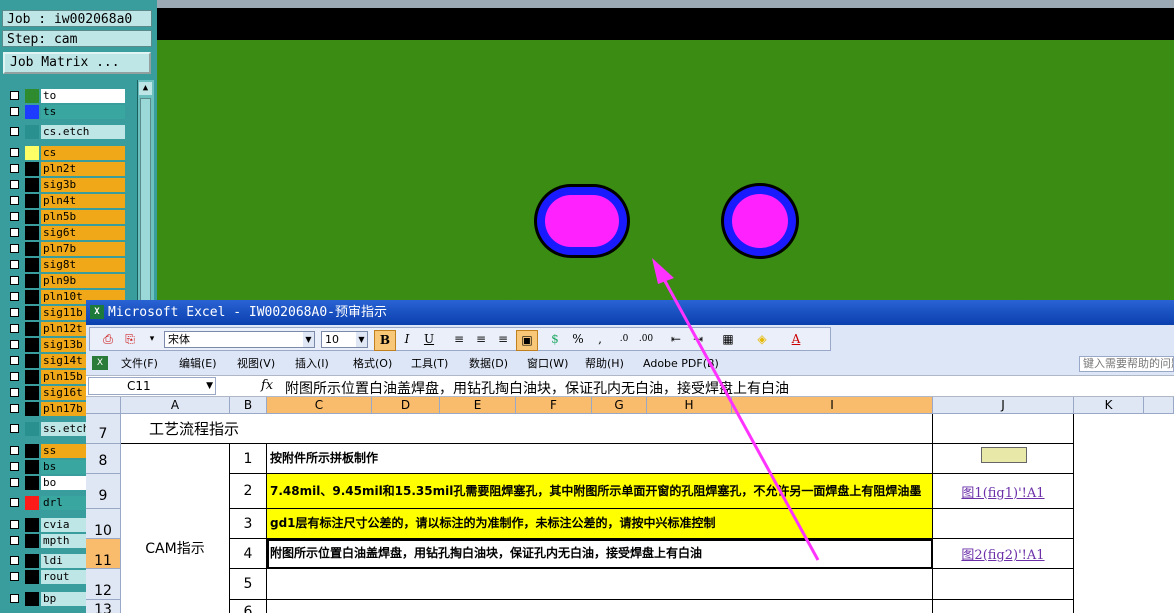  Describe the element at coordinates (312, 364) in the screenshot. I see `menu-insert: 插入(I)` at that location.